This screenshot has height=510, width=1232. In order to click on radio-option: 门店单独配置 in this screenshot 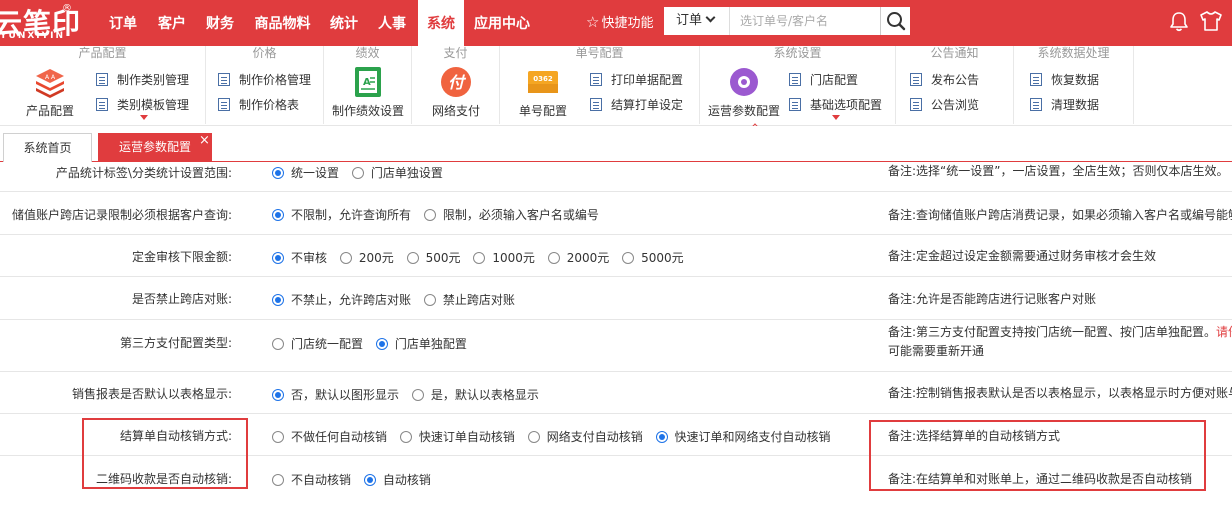, I will do `click(421, 343)`.